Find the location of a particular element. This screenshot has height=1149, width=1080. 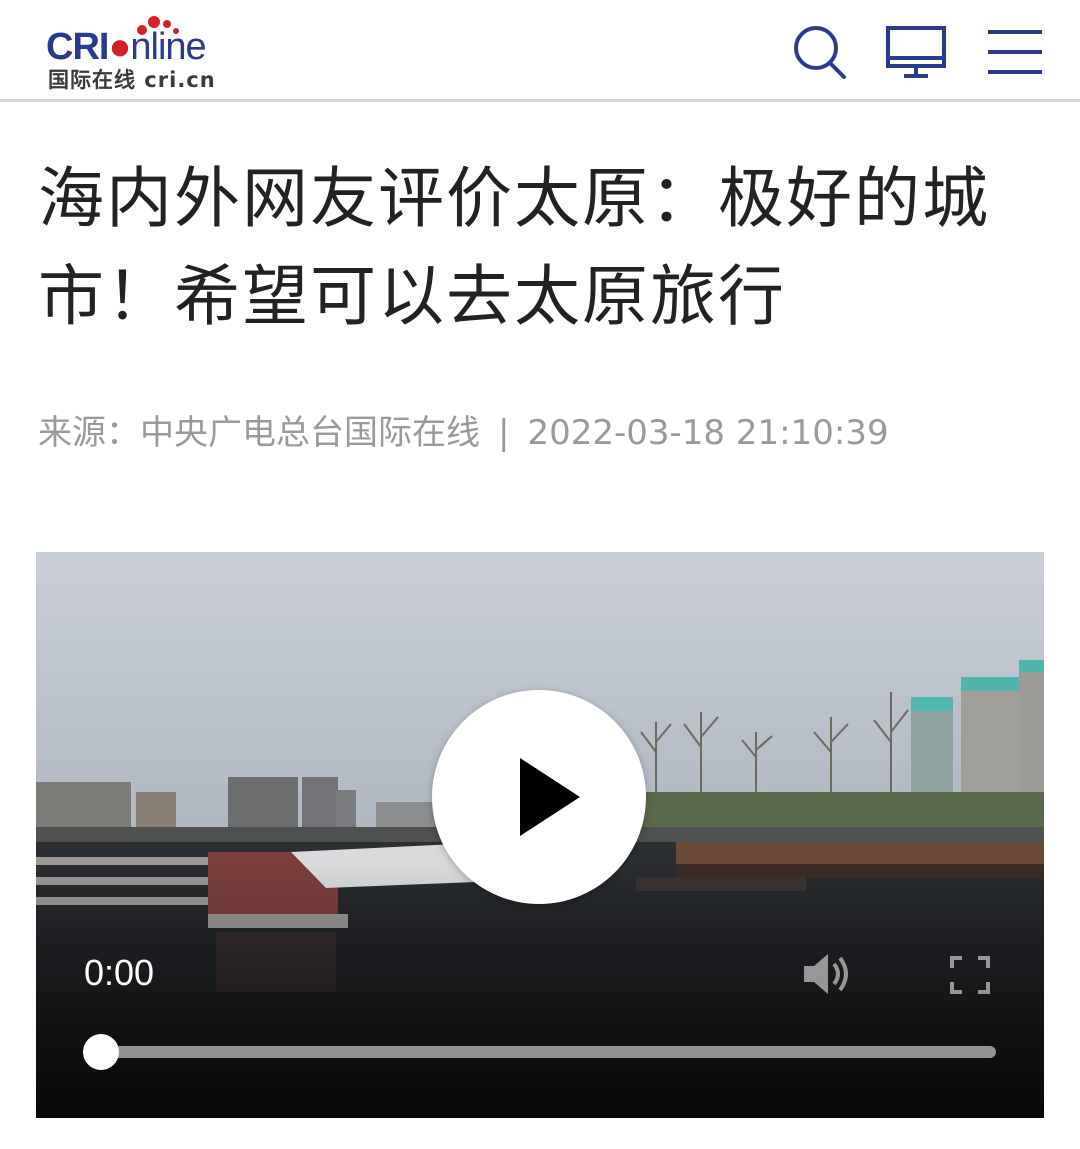

desktop-view-button is located at coordinates (916, 52).